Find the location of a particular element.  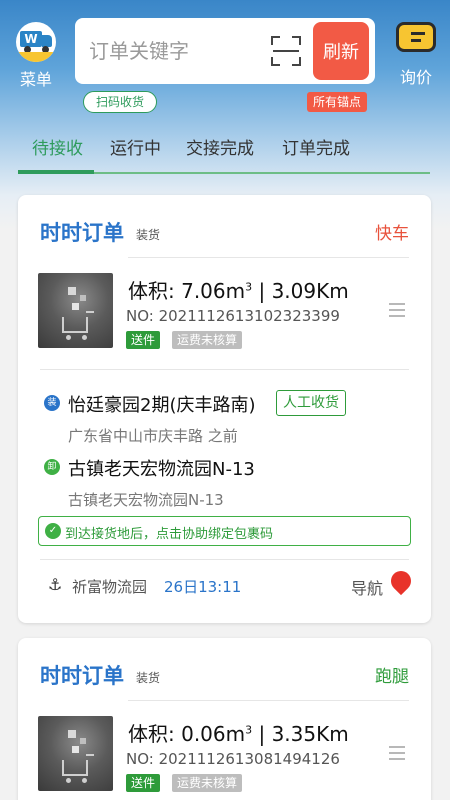

logistics-park: 祈富物流园 is located at coordinates (110, 587).